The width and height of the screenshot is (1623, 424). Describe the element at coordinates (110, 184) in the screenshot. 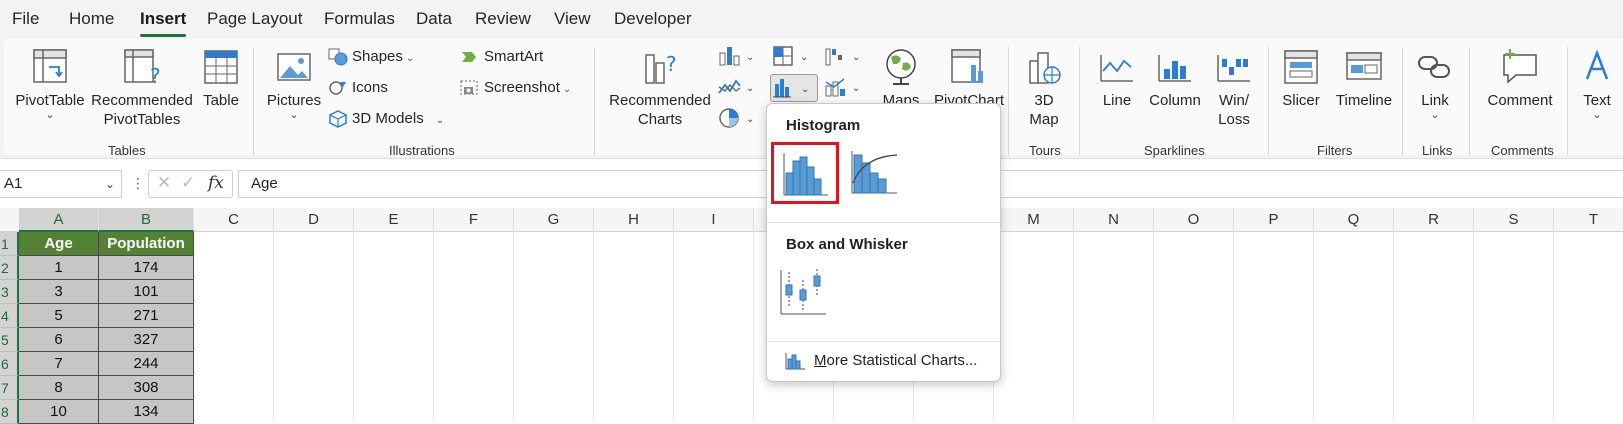

I see `chevron-down-icon: ⌄` at that location.